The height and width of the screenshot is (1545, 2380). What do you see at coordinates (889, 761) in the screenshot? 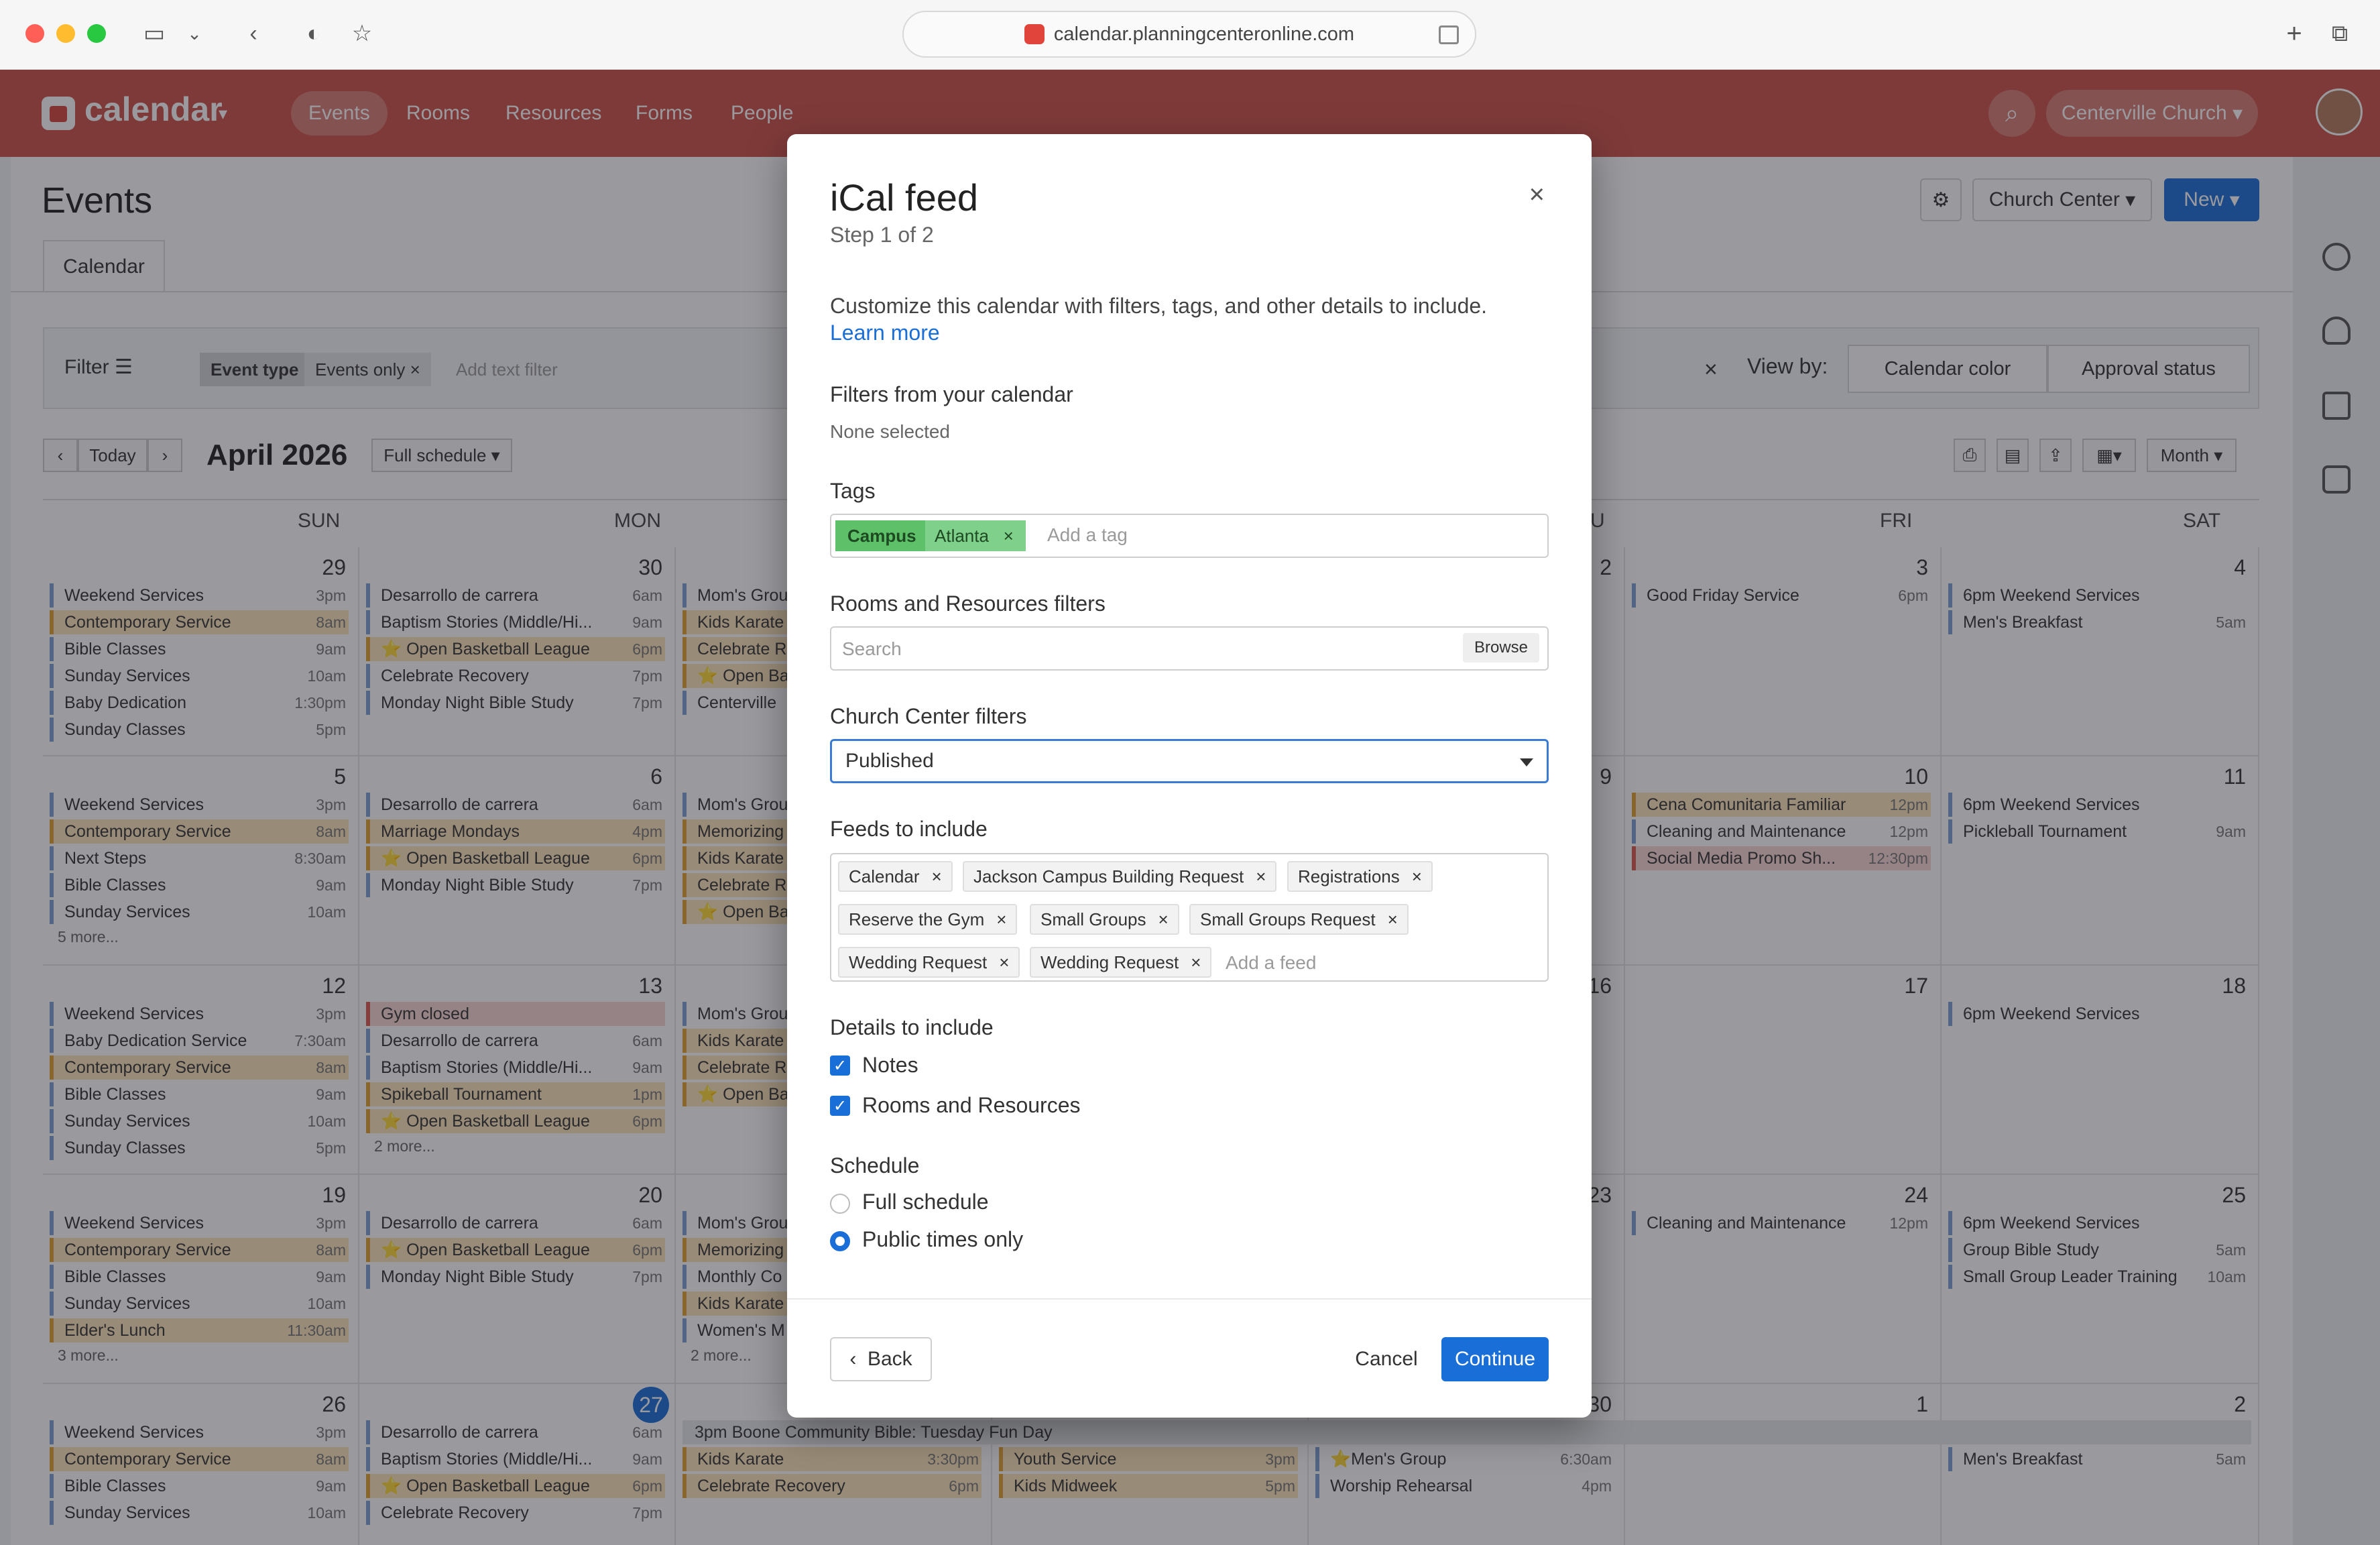
I see `church-center-select-value: Published` at bounding box center [889, 761].